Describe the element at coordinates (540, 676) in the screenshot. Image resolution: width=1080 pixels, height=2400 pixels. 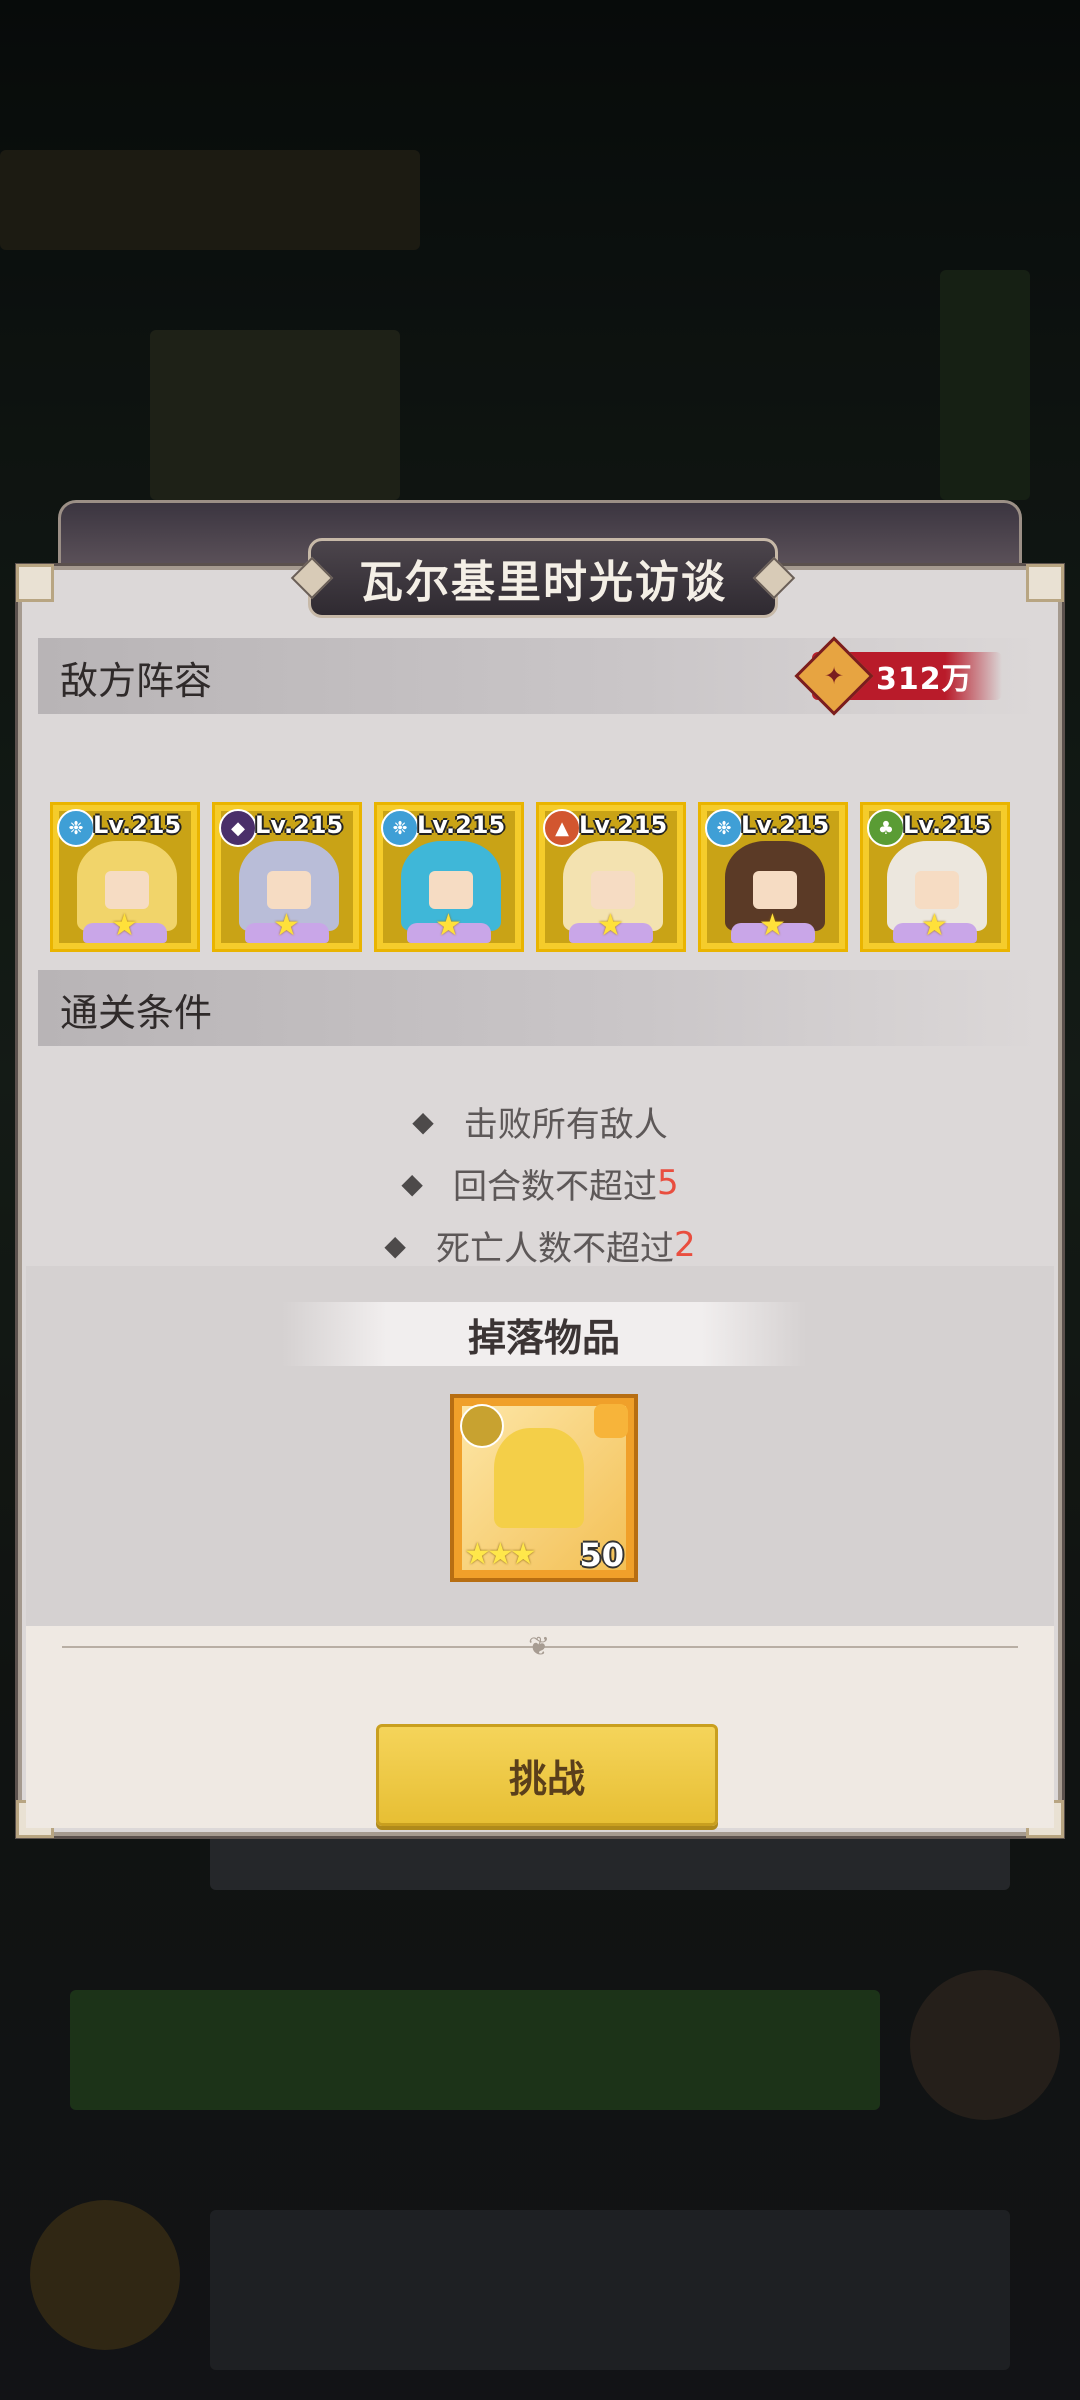
I see `enemy-lineup-header: 敌方阵容 ✦ 312万` at that location.